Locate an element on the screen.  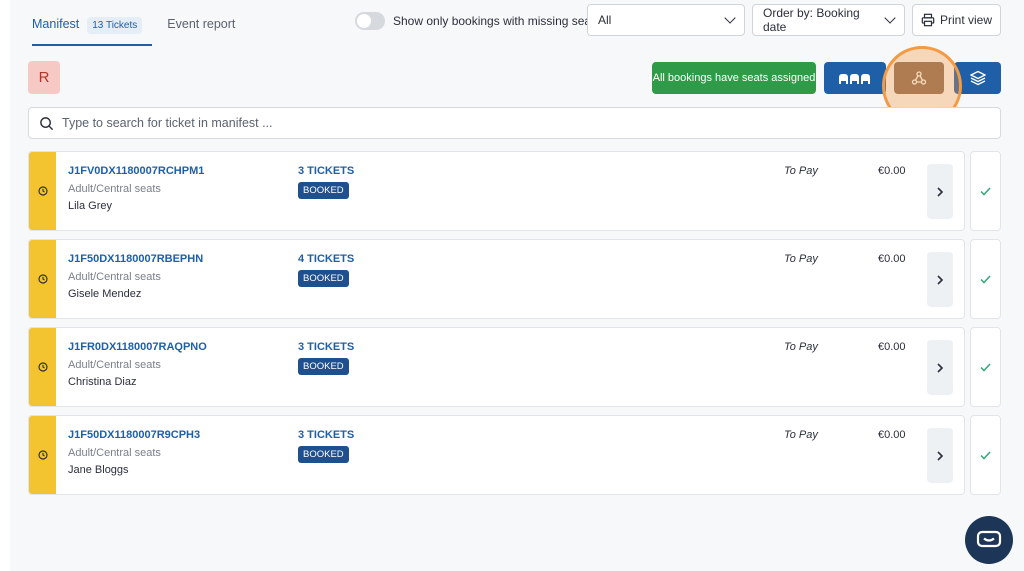
search-input is located at coordinates (512, 123).